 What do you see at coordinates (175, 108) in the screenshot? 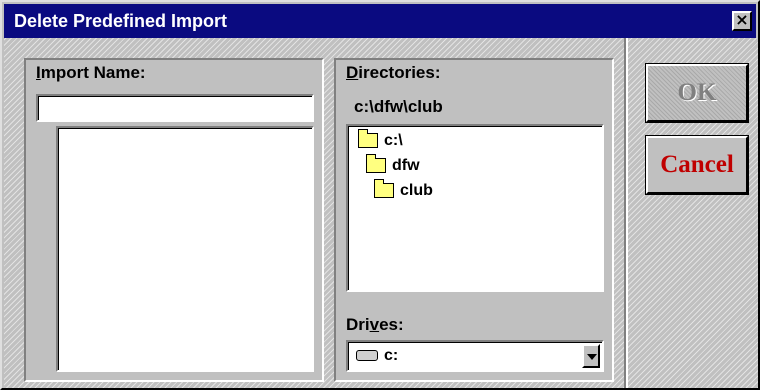
I see `import-name-input` at bounding box center [175, 108].